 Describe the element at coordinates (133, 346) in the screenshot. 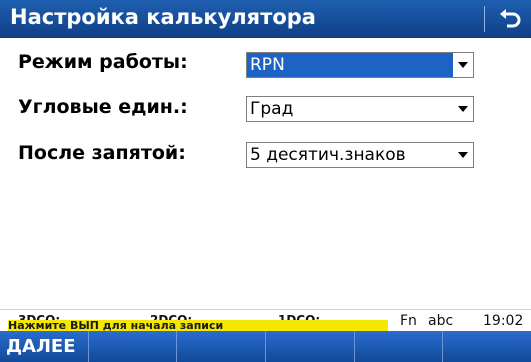

I see `softkey-f2` at that location.